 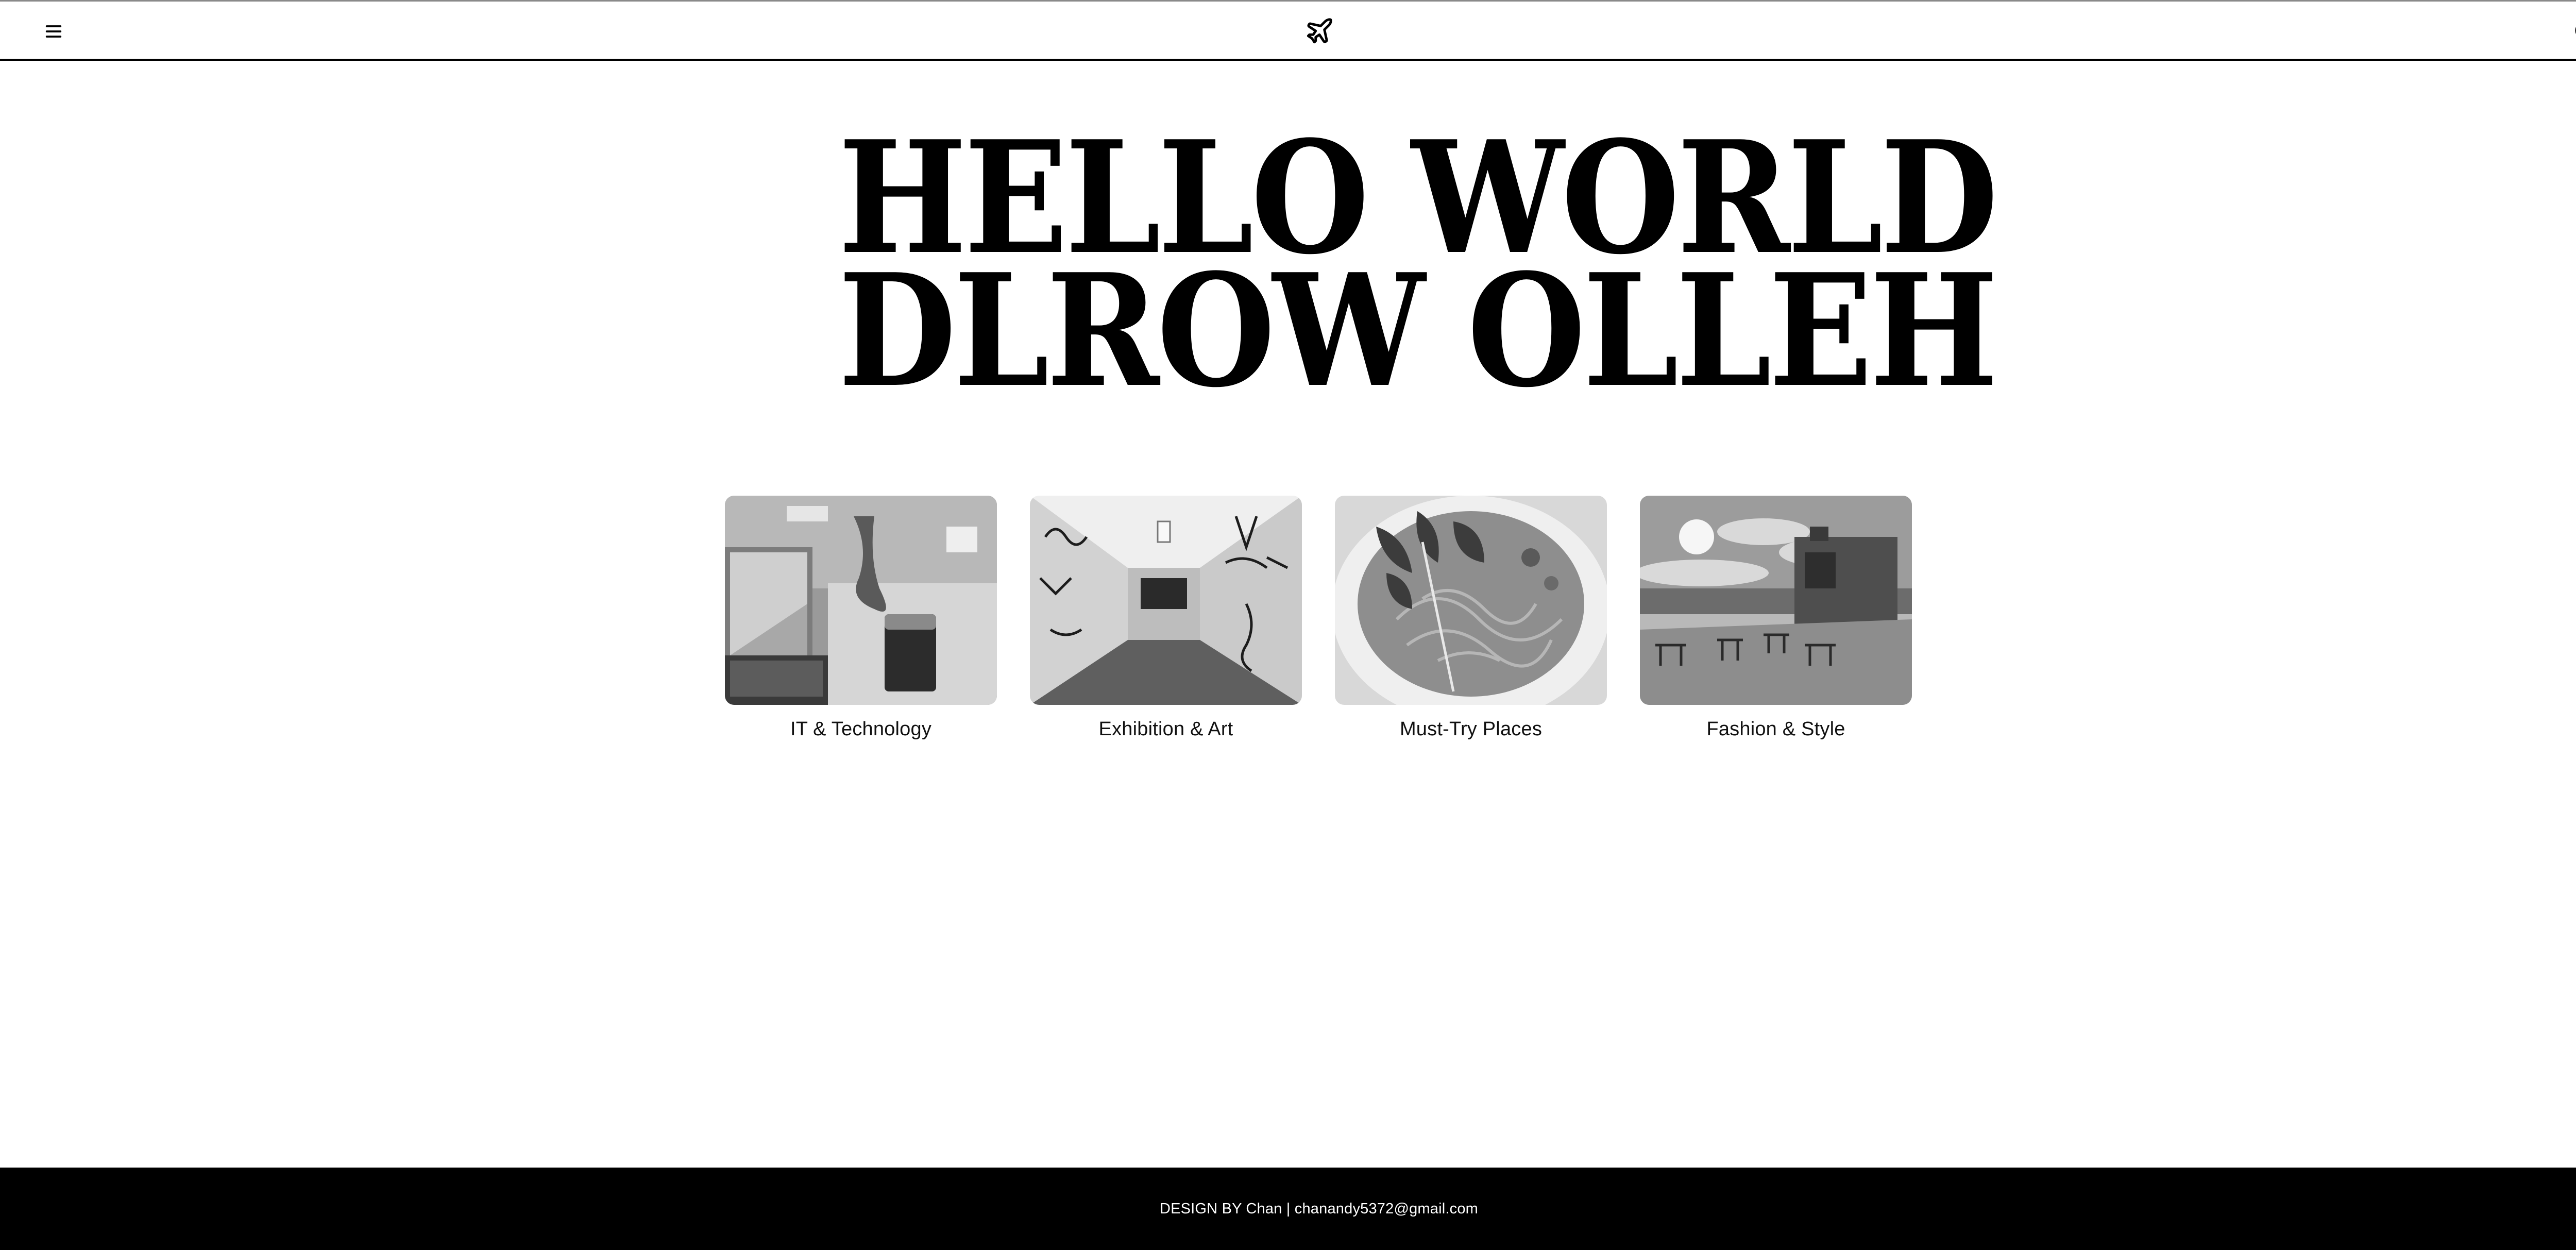 I want to click on category-label: IT & Technology, so click(x=861, y=729).